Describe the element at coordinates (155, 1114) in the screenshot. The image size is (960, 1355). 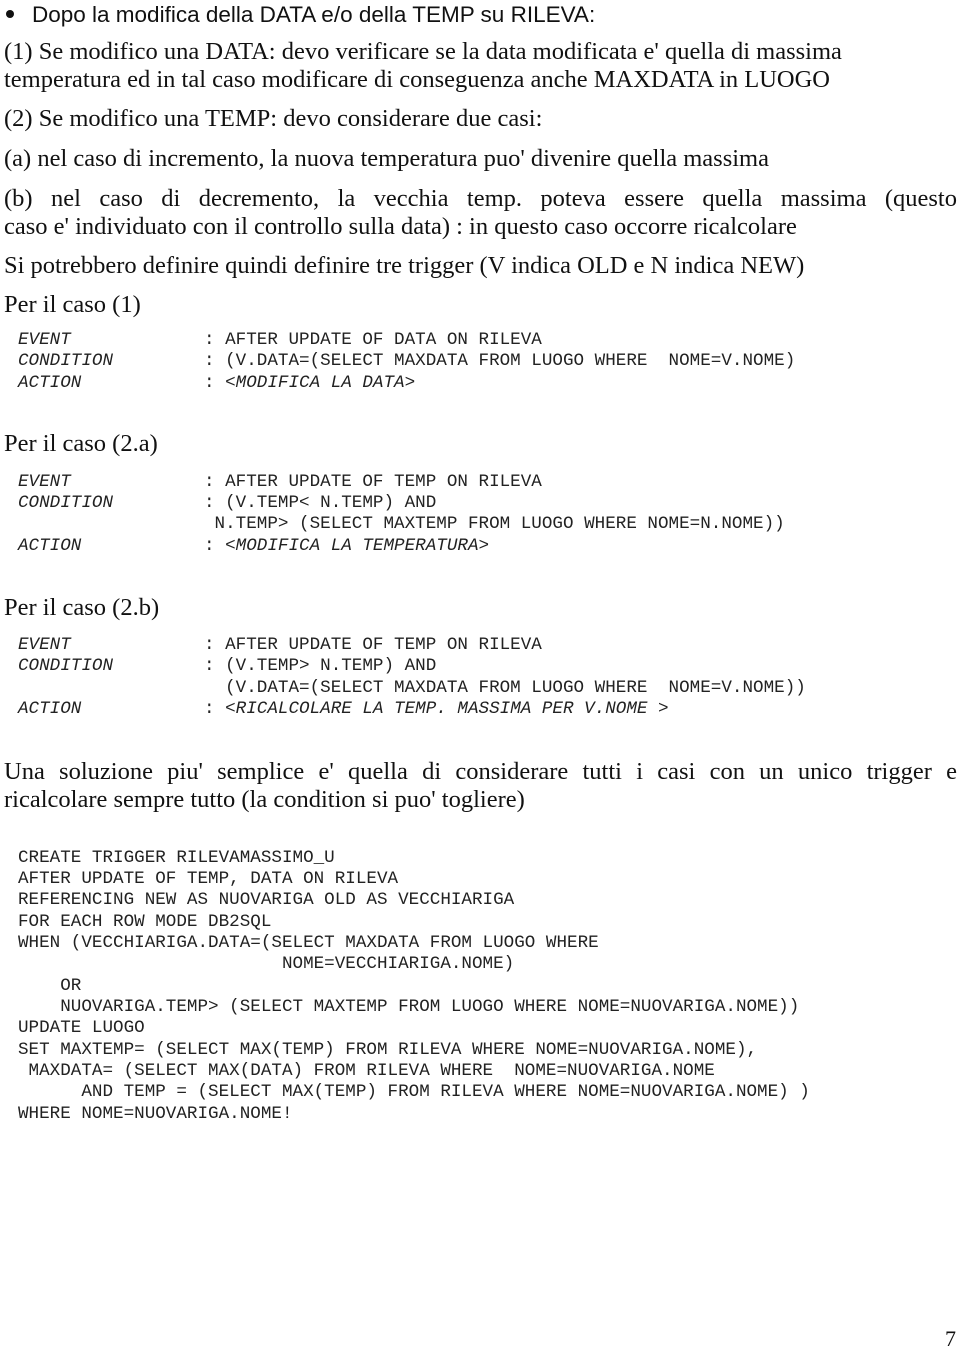
I see `code-line: WHERE NOME=NUOVARIGA.NOME!` at that location.